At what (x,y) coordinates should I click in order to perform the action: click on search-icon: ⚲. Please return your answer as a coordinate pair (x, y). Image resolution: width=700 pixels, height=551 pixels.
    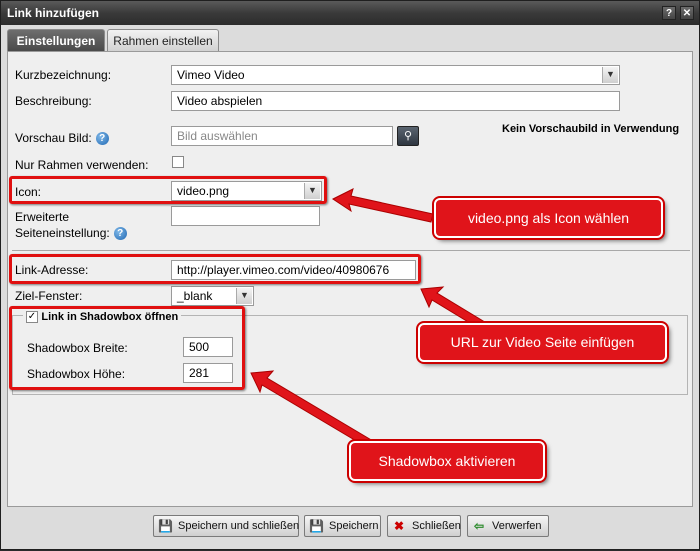
    Looking at the image, I should click on (408, 136).